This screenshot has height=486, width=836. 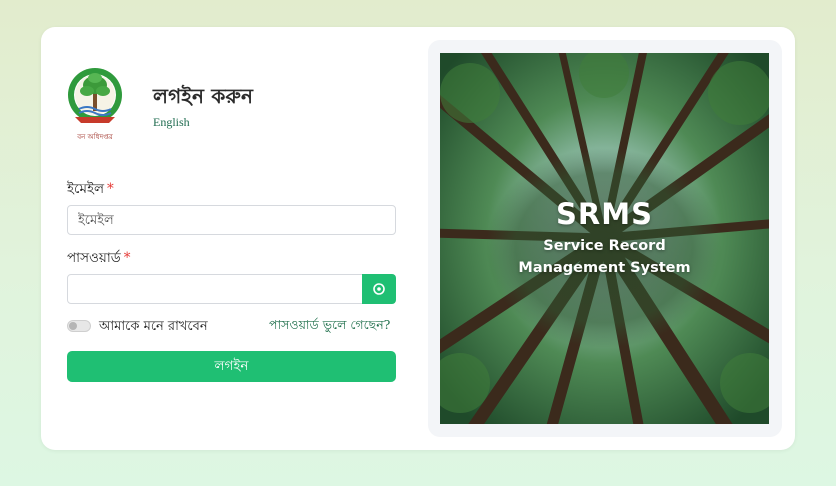 I want to click on email-label: ইমেইল *, so click(x=90, y=189).